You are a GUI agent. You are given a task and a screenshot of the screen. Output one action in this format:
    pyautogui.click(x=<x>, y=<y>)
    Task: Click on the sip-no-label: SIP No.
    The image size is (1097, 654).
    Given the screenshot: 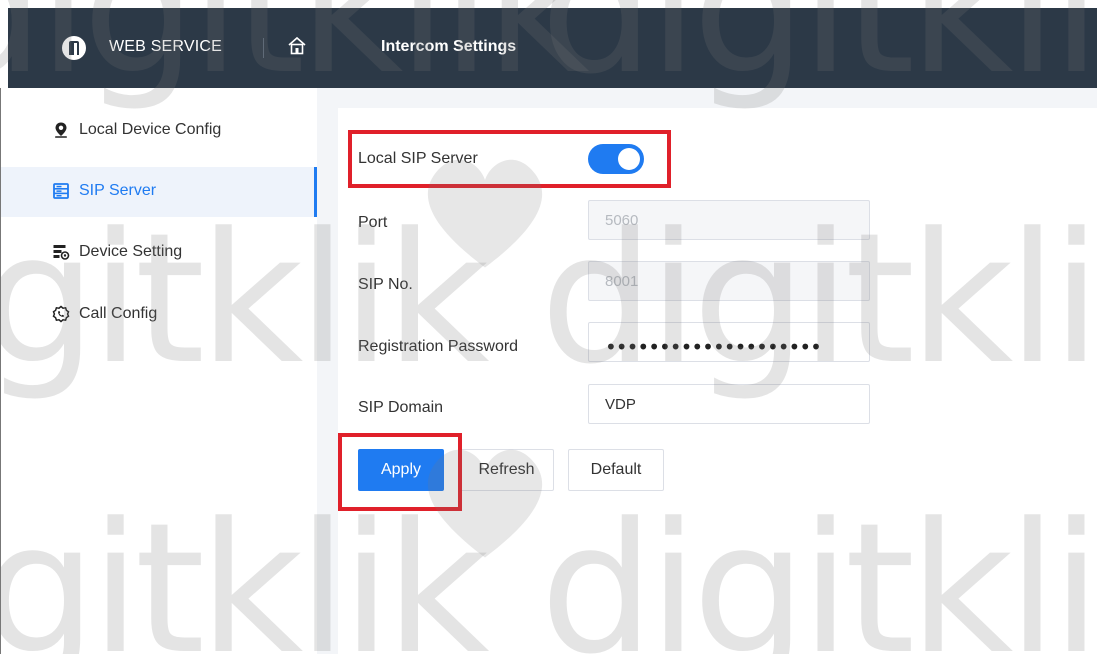 What is the action you would take?
    pyautogui.click(x=385, y=284)
    